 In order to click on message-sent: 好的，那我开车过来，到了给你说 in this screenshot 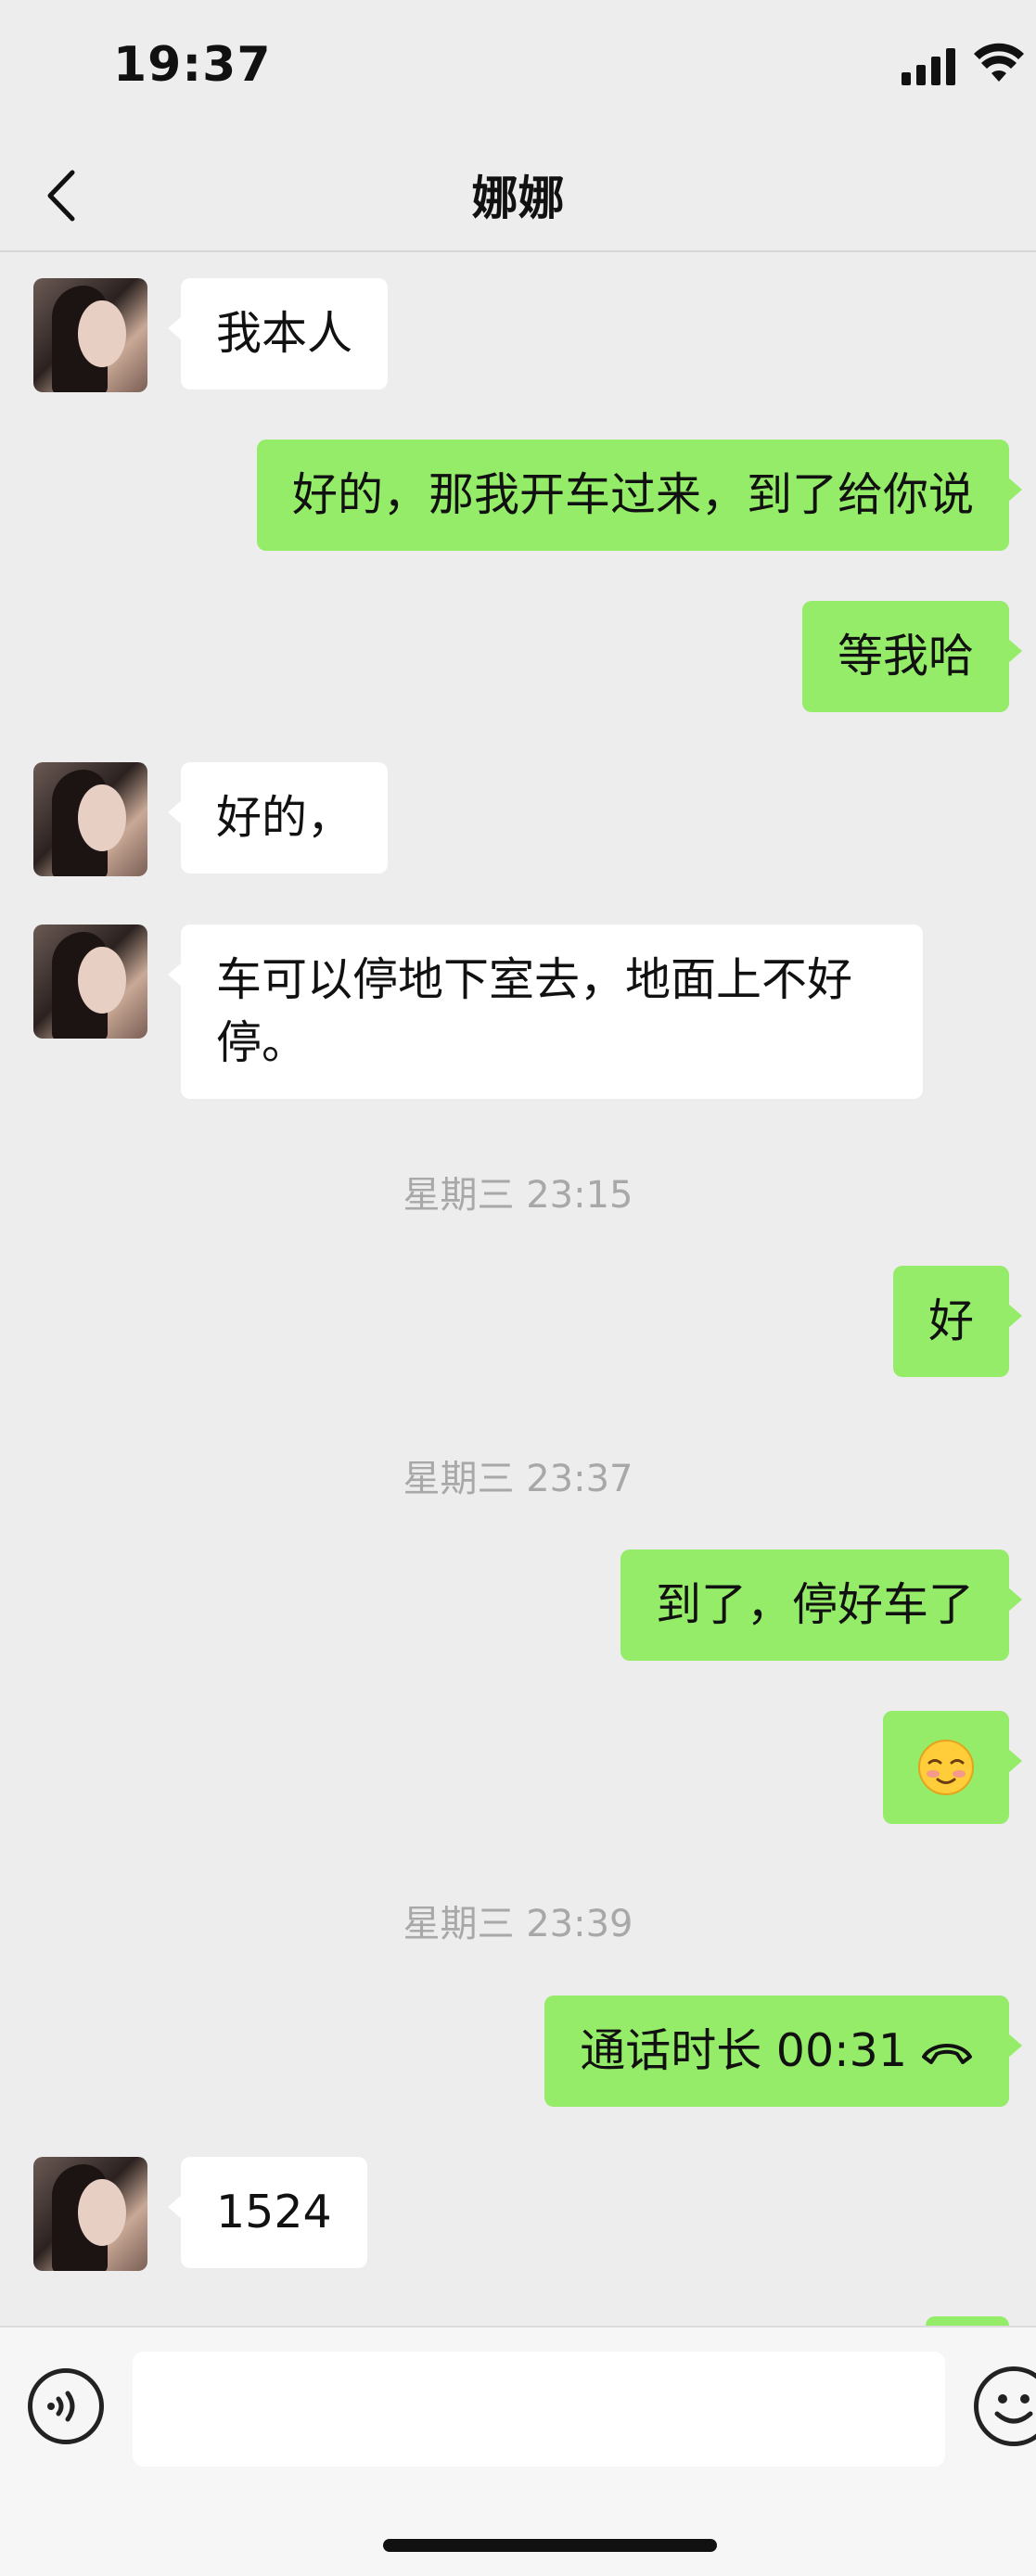, I will do `click(639, 495)`.